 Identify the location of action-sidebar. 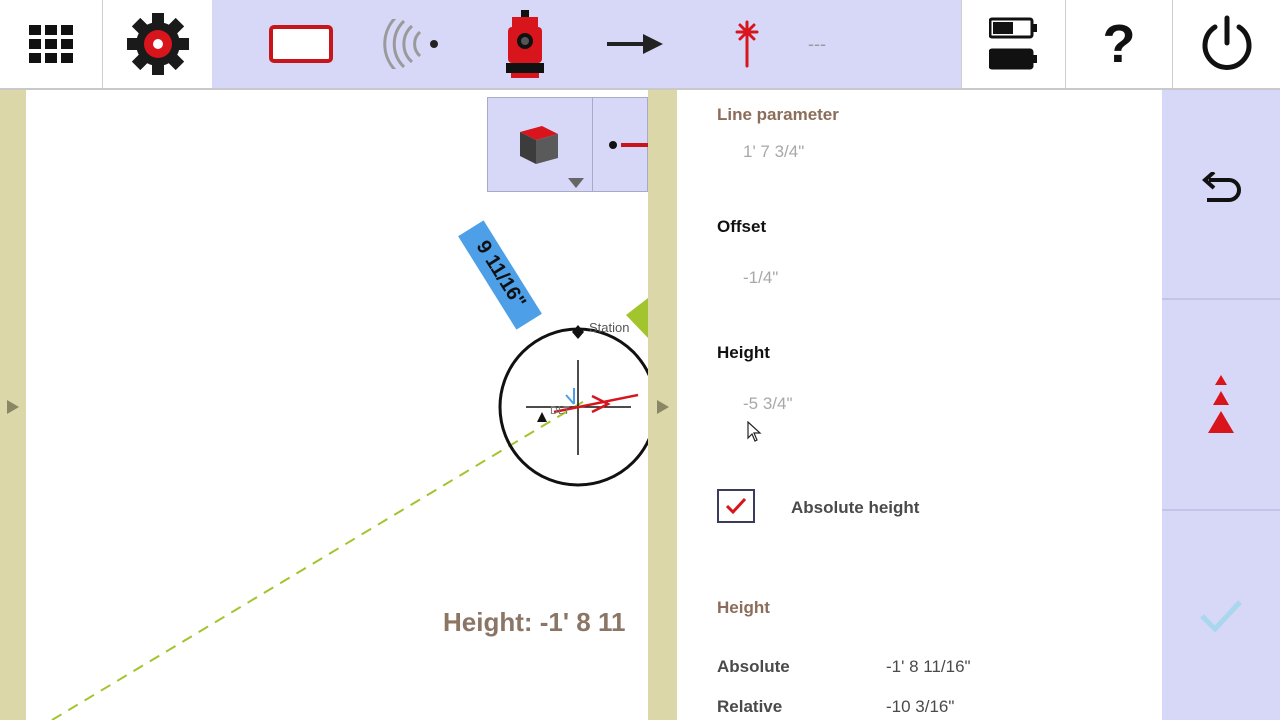
(1221, 405).